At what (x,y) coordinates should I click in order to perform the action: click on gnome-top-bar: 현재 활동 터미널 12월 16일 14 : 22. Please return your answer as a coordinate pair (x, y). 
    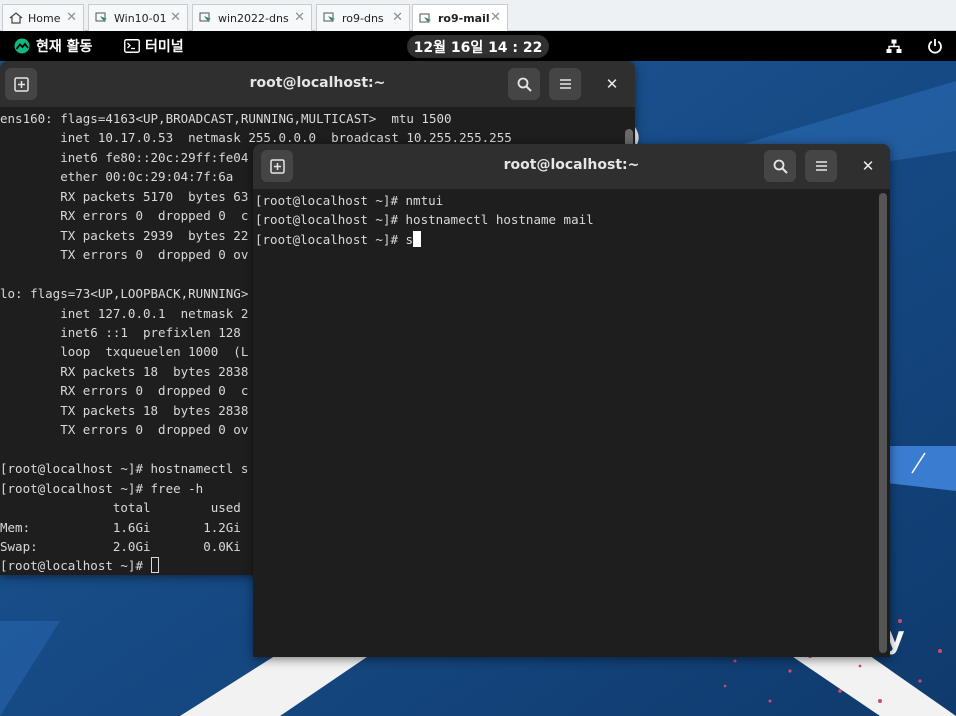
    Looking at the image, I should click on (478, 46).